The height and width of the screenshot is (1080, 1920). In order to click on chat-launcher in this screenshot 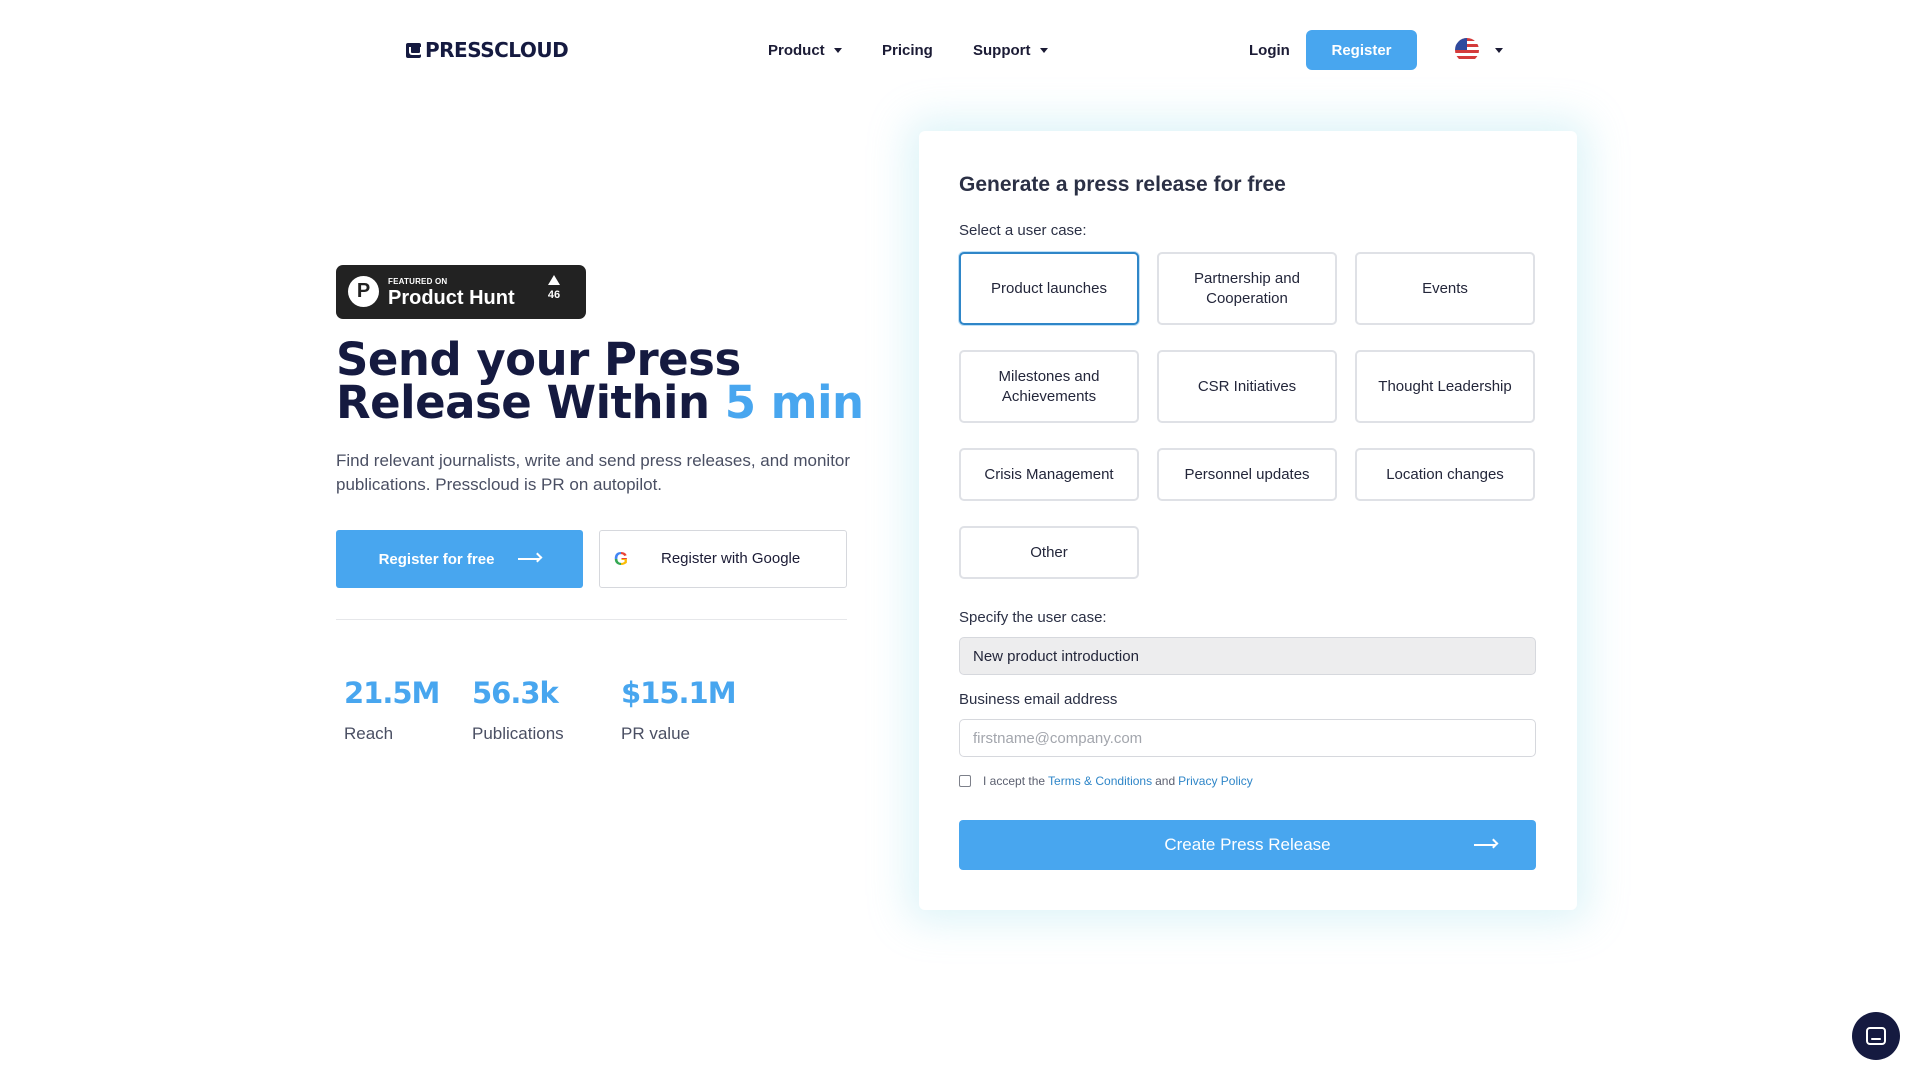, I will do `click(1876, 1036)`.